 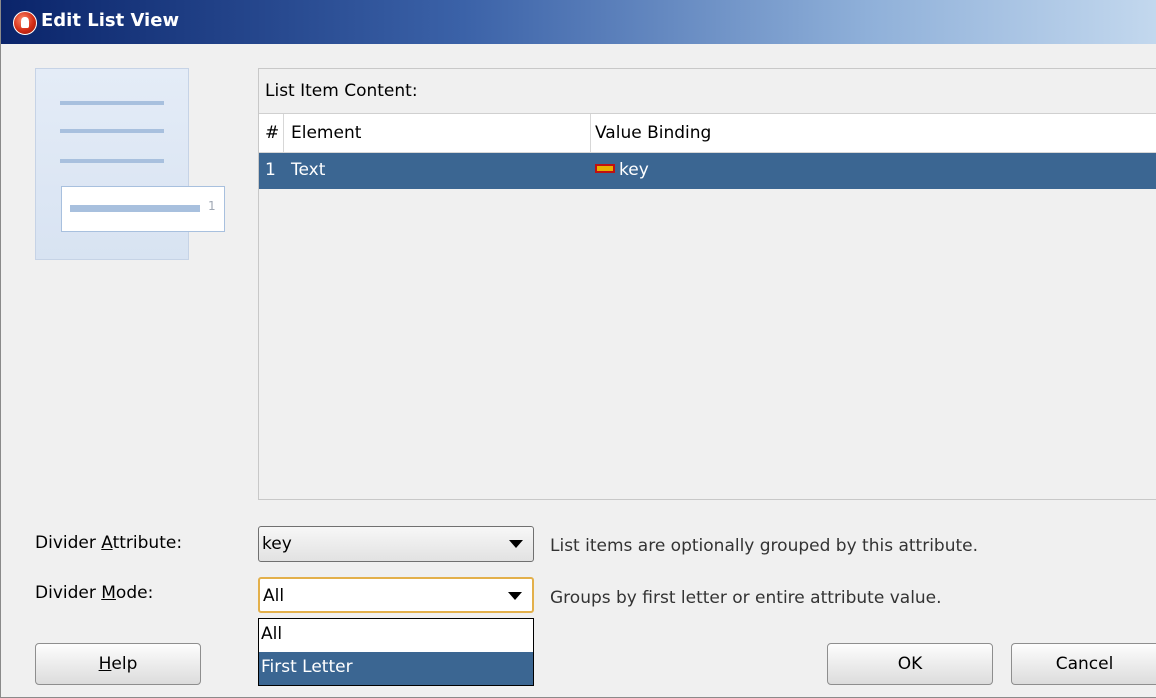 What do you see at coordinates (396, 544) in the screenshot?
I see `divider-attribute-select: key` at bounding box center [396, 544].